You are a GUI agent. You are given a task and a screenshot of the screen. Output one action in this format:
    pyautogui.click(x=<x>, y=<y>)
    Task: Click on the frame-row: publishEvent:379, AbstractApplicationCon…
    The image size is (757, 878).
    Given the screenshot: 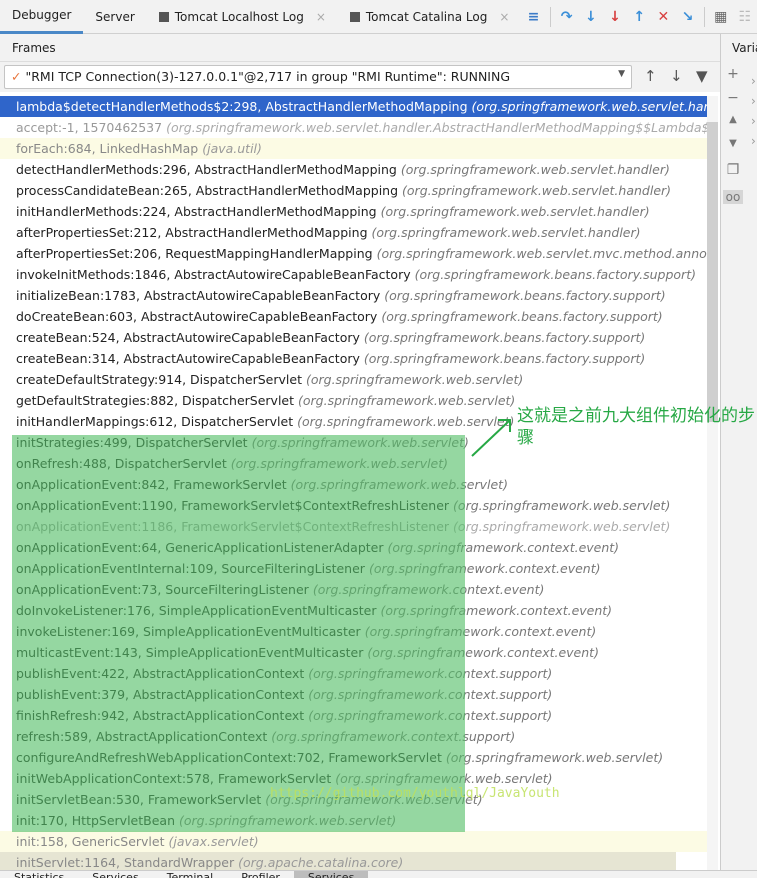 What is the action you would take?
    pyautogui.click(x=353, y=694)
    